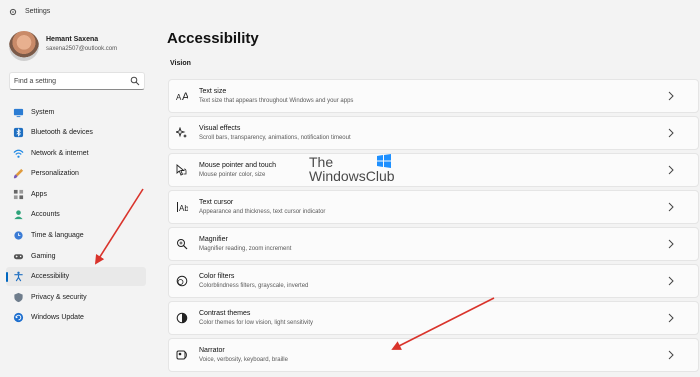  Describe the element at coordinates (38, 11) in the screenshot. I see `window-title: Settings` at that location.